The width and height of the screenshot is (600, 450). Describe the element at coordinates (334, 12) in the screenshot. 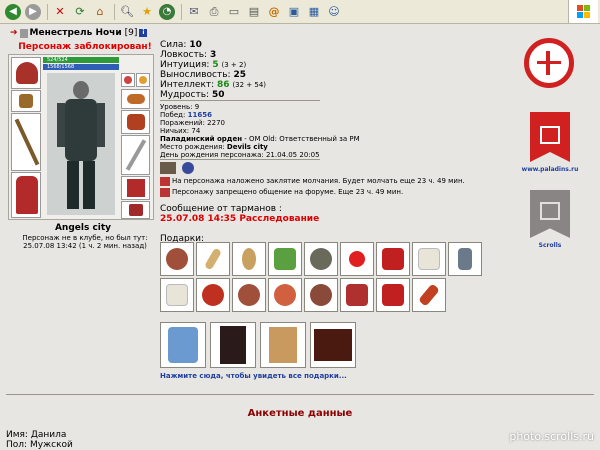

I see `users-icon: ☺` at that location.